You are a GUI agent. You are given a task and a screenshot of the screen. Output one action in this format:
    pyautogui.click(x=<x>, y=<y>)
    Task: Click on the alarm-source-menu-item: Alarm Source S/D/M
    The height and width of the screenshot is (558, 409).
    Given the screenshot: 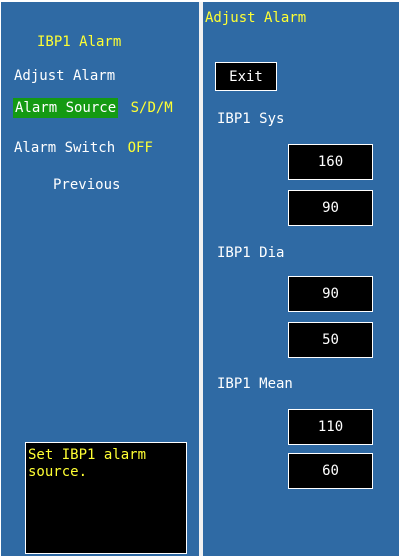 What is the action you would take?
    pyautogui.click(x=93, y=108)
    